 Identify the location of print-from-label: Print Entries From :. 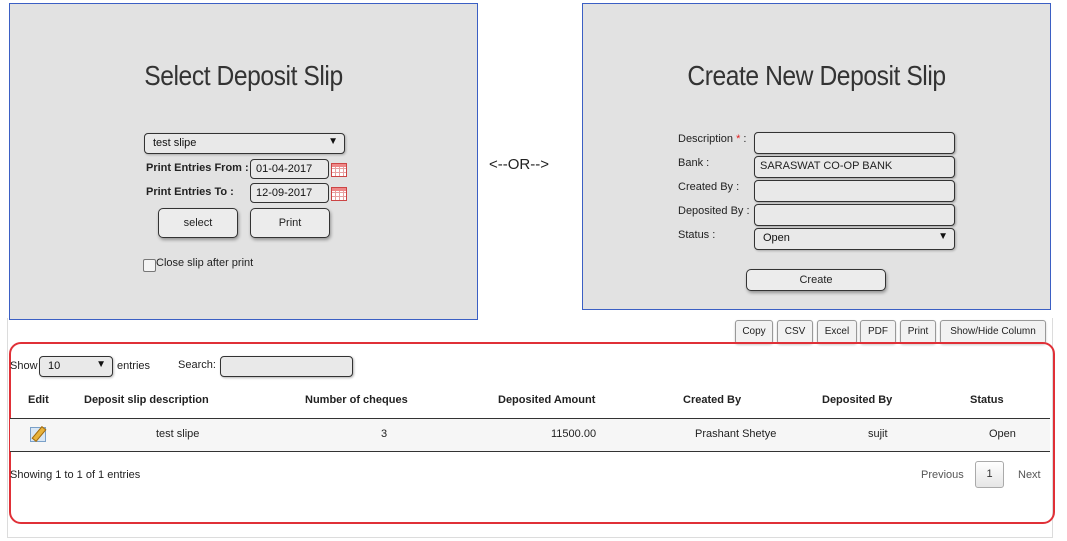
(197, 168).